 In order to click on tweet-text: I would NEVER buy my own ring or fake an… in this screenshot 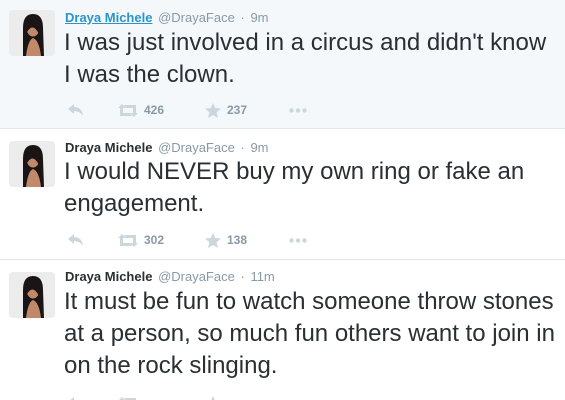, I will do `click(294, 187)`.